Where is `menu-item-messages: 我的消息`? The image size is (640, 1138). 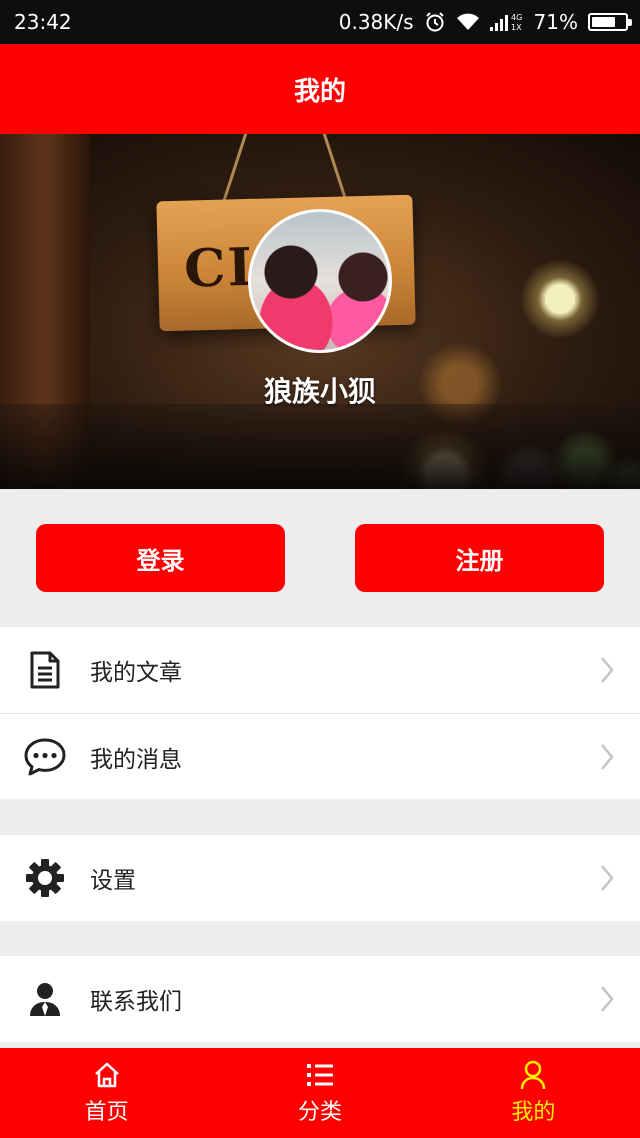 menu-item-messages: 我的消息 is located at coordinates (320, 756).